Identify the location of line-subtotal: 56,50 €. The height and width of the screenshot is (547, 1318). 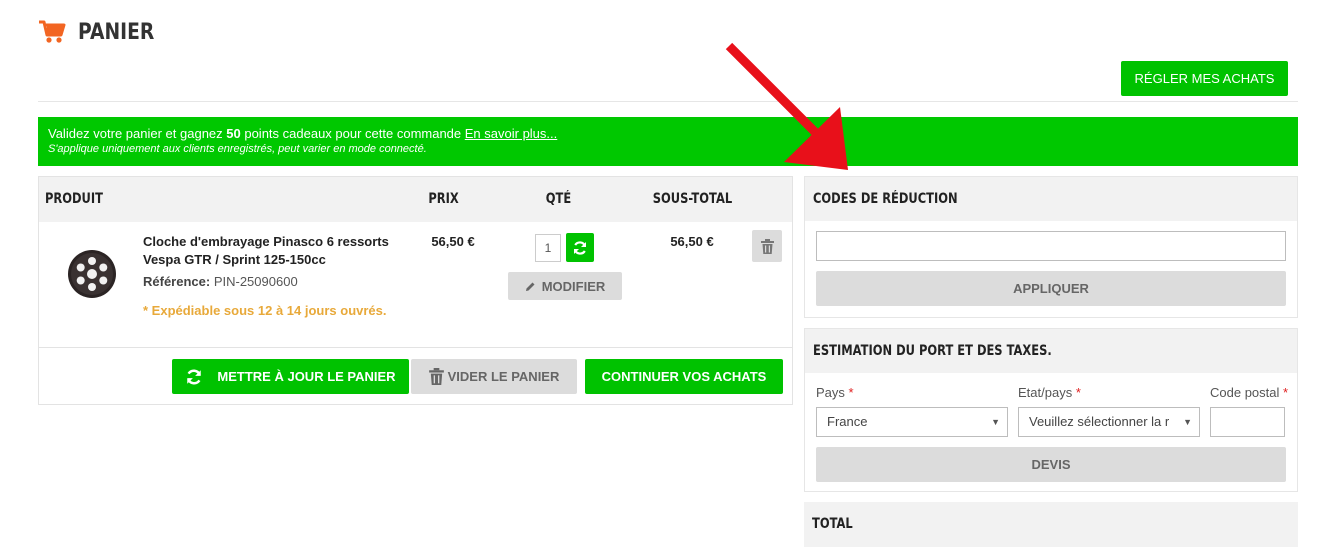
(692, 241).